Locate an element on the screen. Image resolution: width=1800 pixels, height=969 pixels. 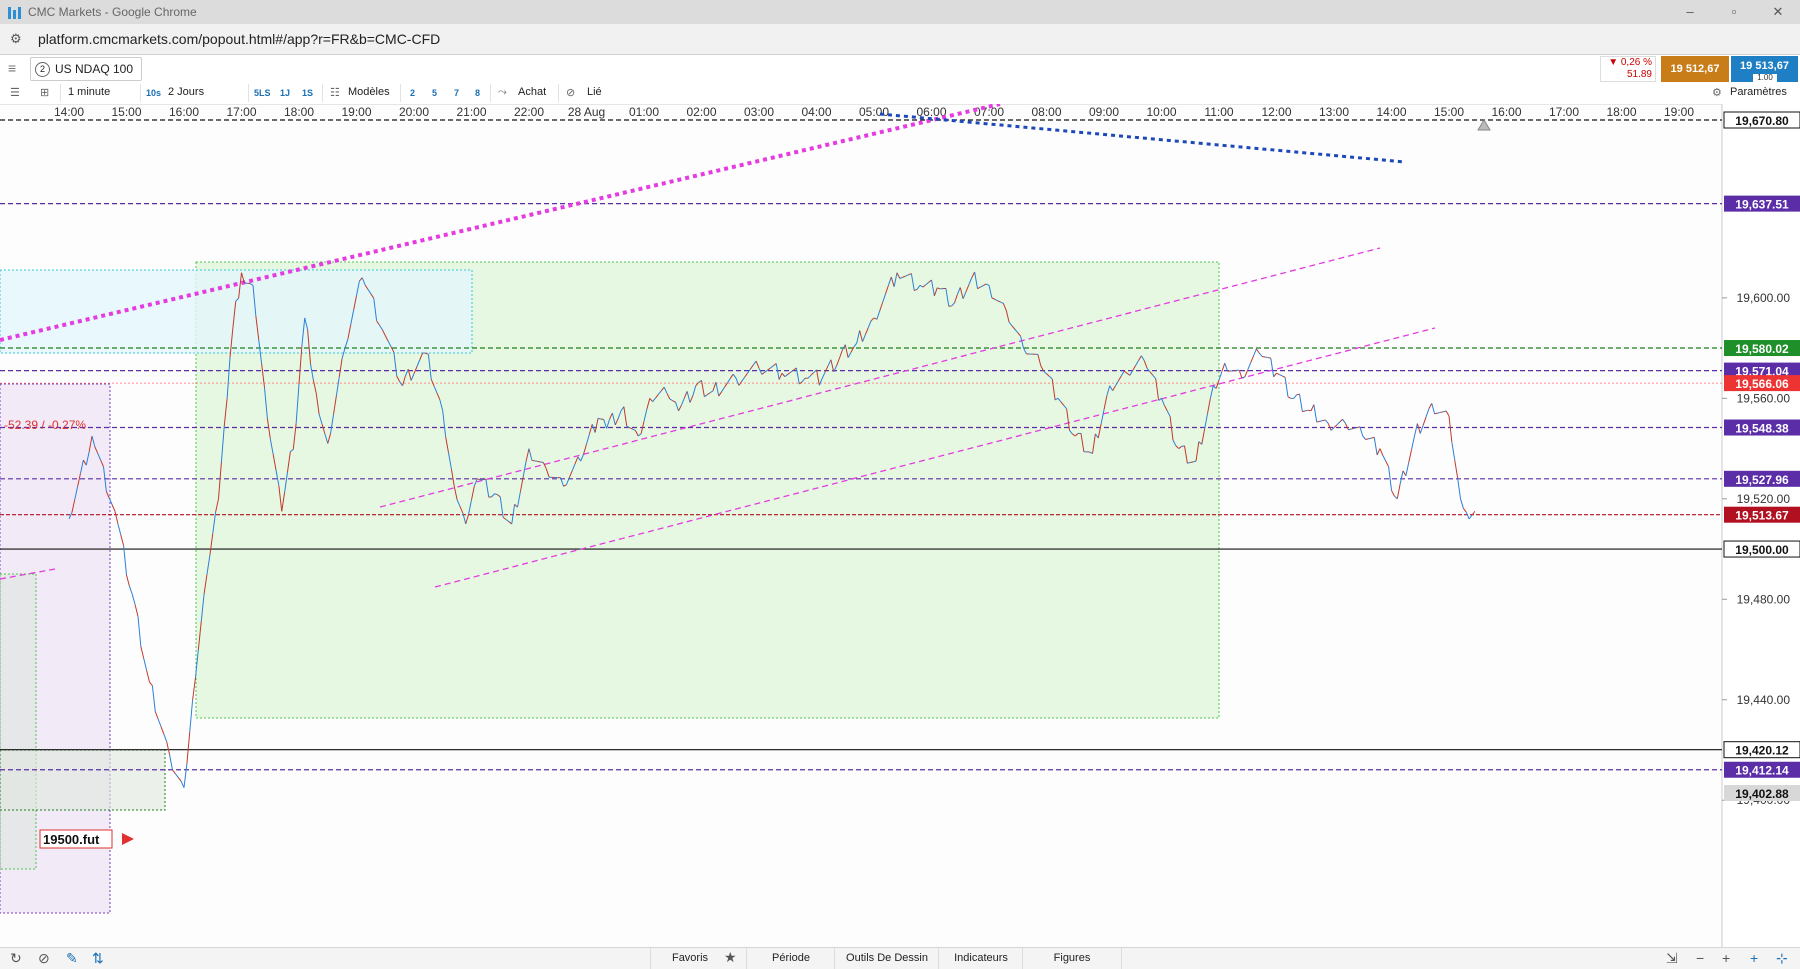
templates-button: Modèles is located at coordinates (369, 92).